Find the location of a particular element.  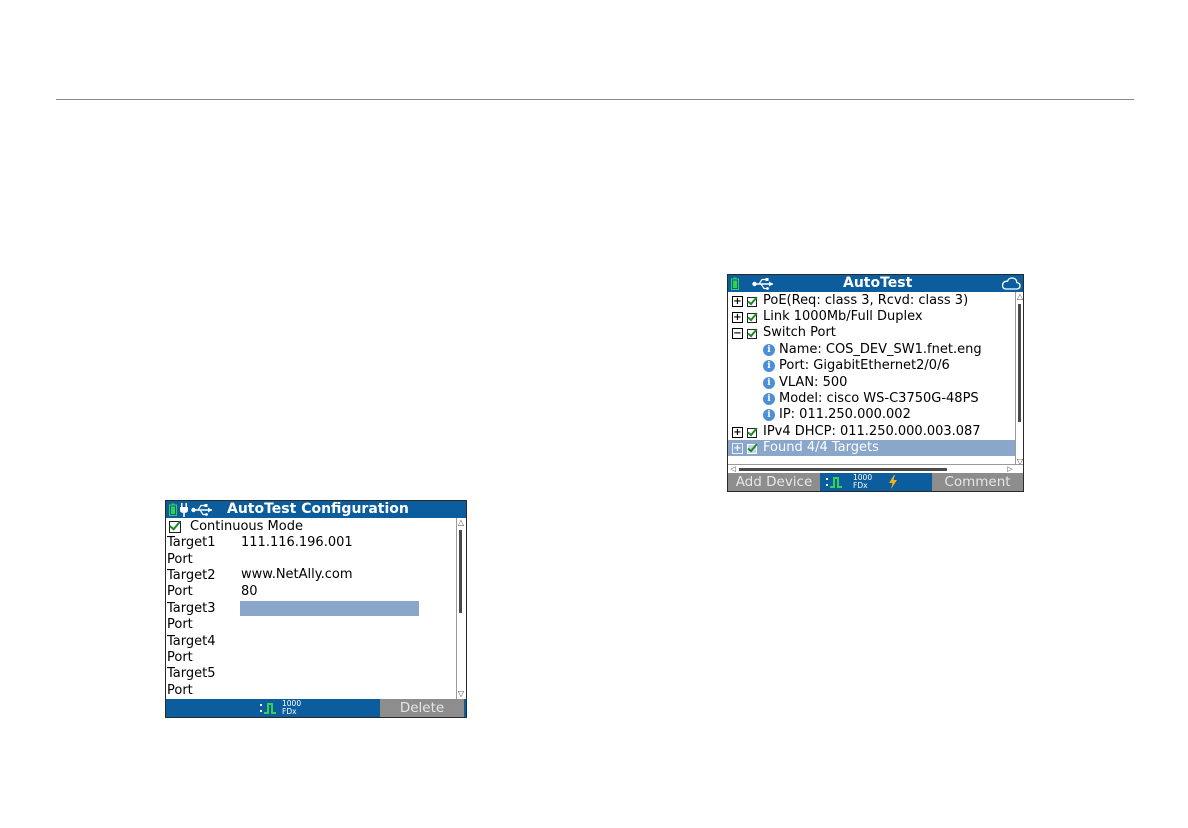

power-plug-icon is located at coordinates (184, 510).